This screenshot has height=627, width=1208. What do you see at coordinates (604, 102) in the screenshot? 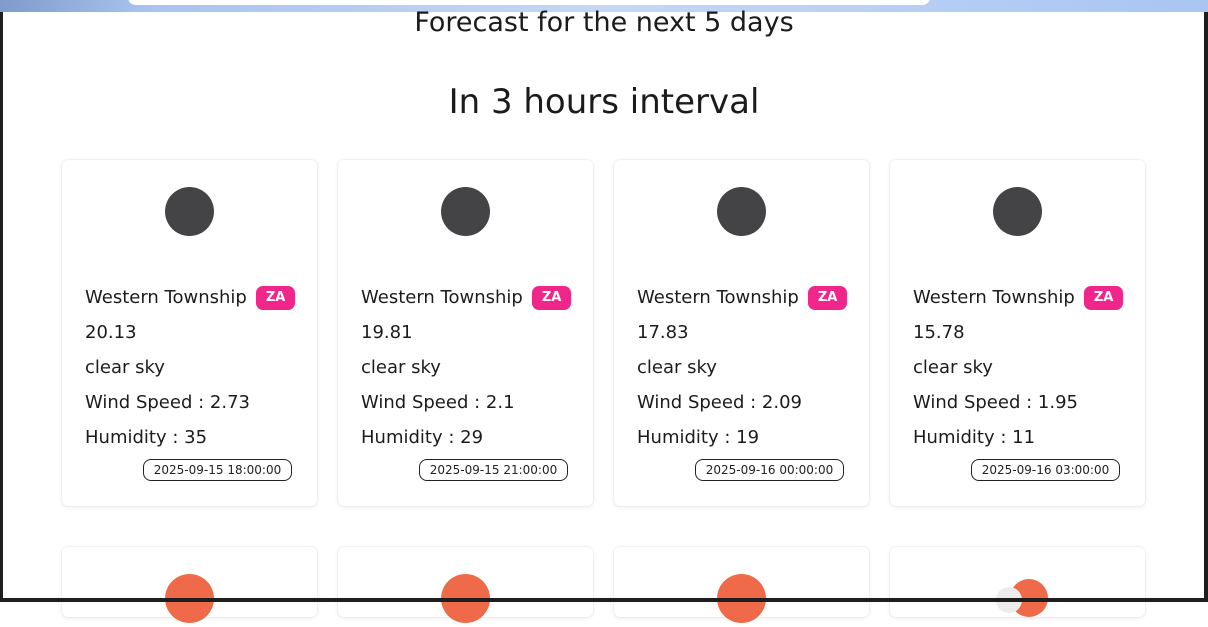
I see `page-subtitle: In 3 hours interval` at bounding box center [604, 102].